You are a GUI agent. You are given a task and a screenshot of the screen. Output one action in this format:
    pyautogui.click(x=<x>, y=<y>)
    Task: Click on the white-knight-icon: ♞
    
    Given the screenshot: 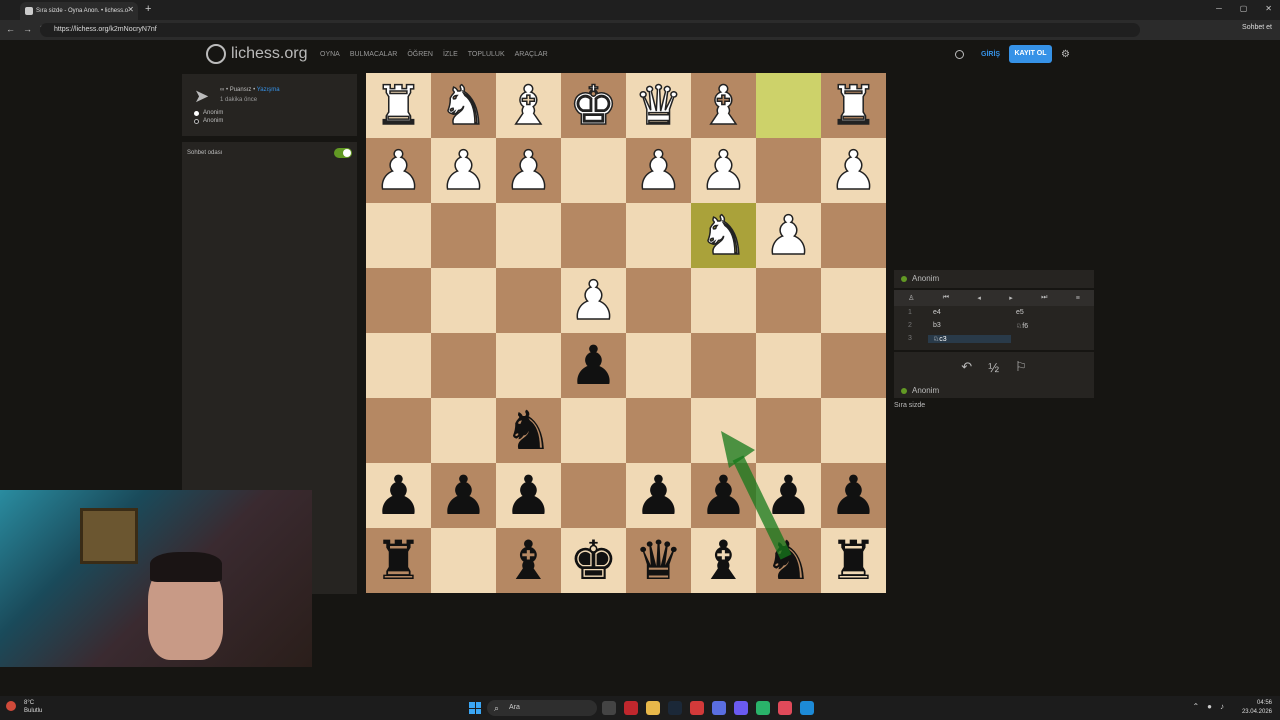 What is the action you would take?
    pyautogui.click(x=464, y=105)
    